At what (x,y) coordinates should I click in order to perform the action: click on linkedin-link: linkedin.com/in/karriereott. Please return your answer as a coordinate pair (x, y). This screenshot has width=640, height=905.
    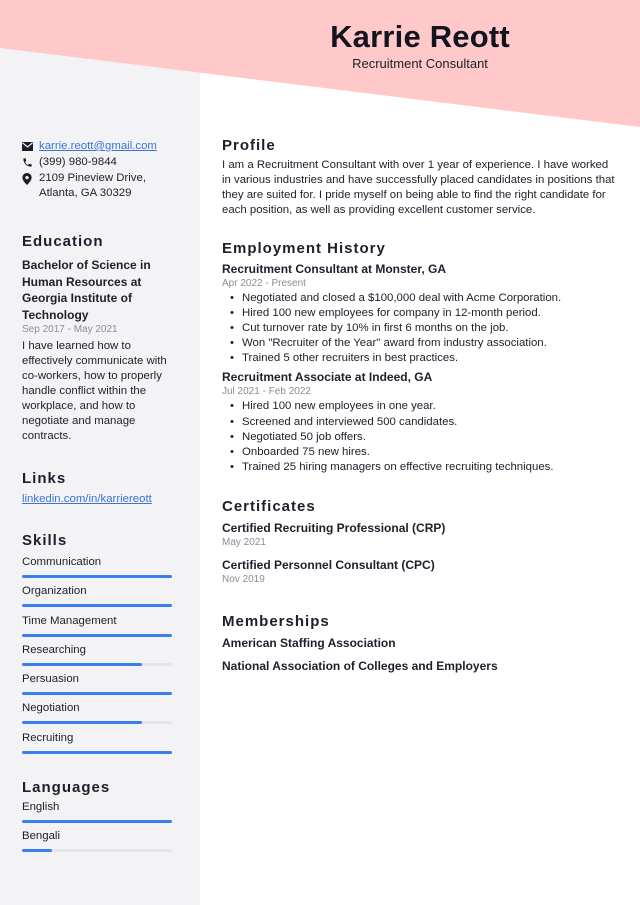
    Looking at the image, I should click on (102, 499).